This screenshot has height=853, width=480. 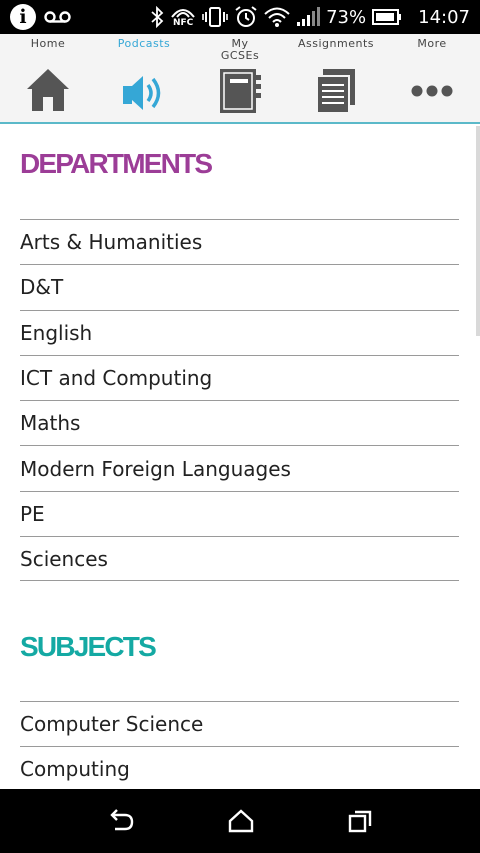 What do you see at coordinates (240, 49) in the screenshot?
I see `tab-my-gcses-label: My GCSEs` at bounding box center [240, 49].